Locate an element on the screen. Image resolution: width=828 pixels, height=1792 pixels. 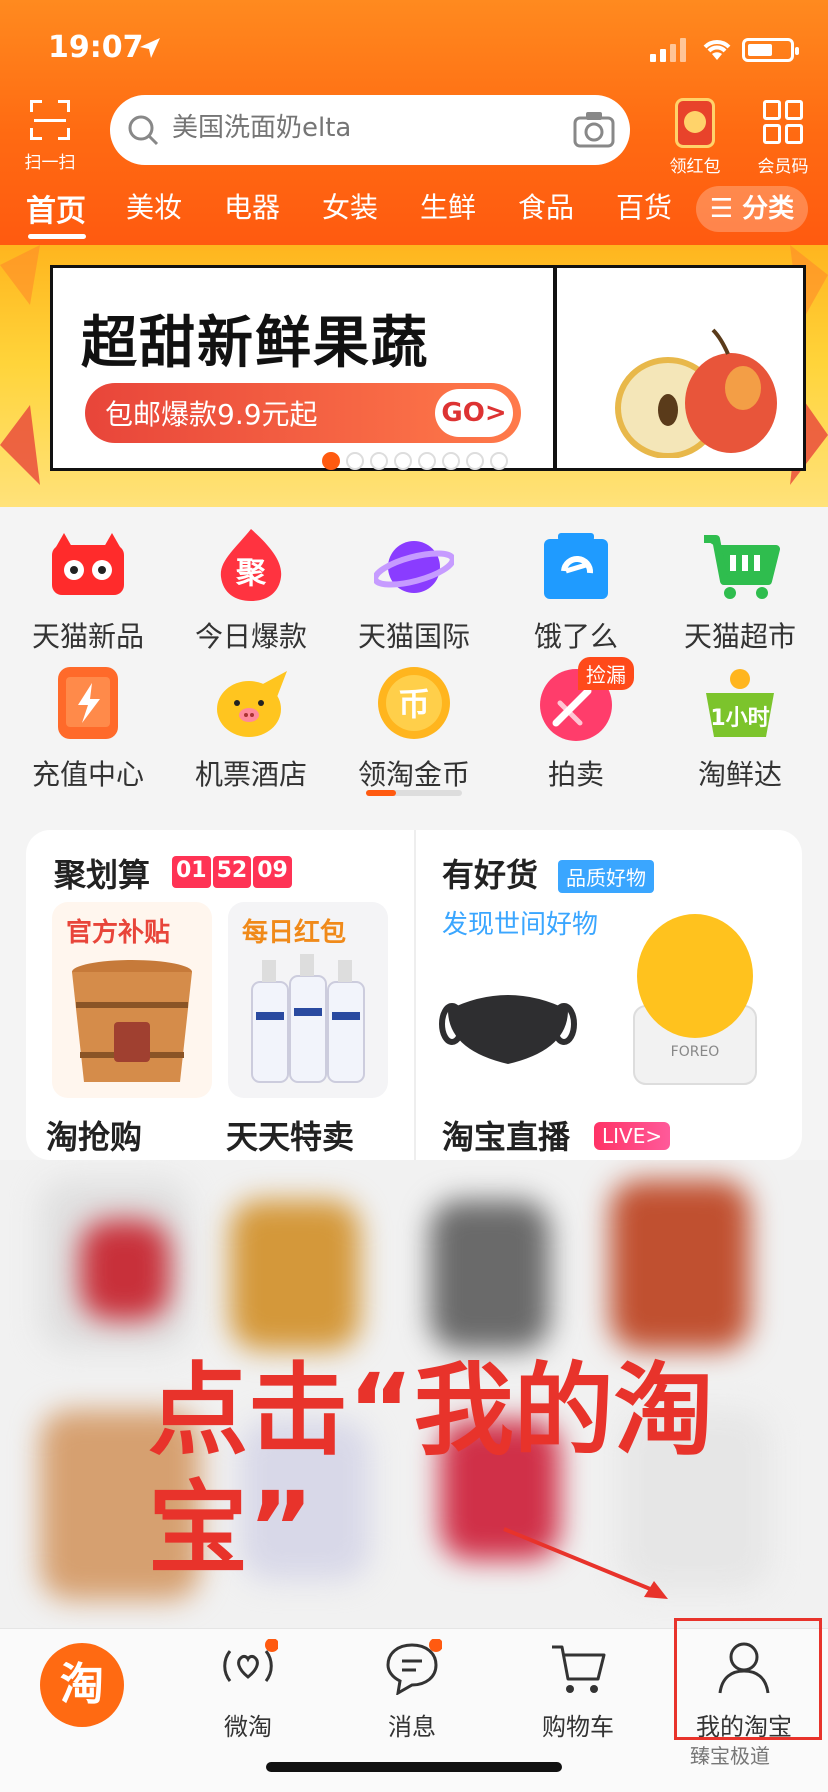
phone-charge-icon is located at coordinates (88, 703).